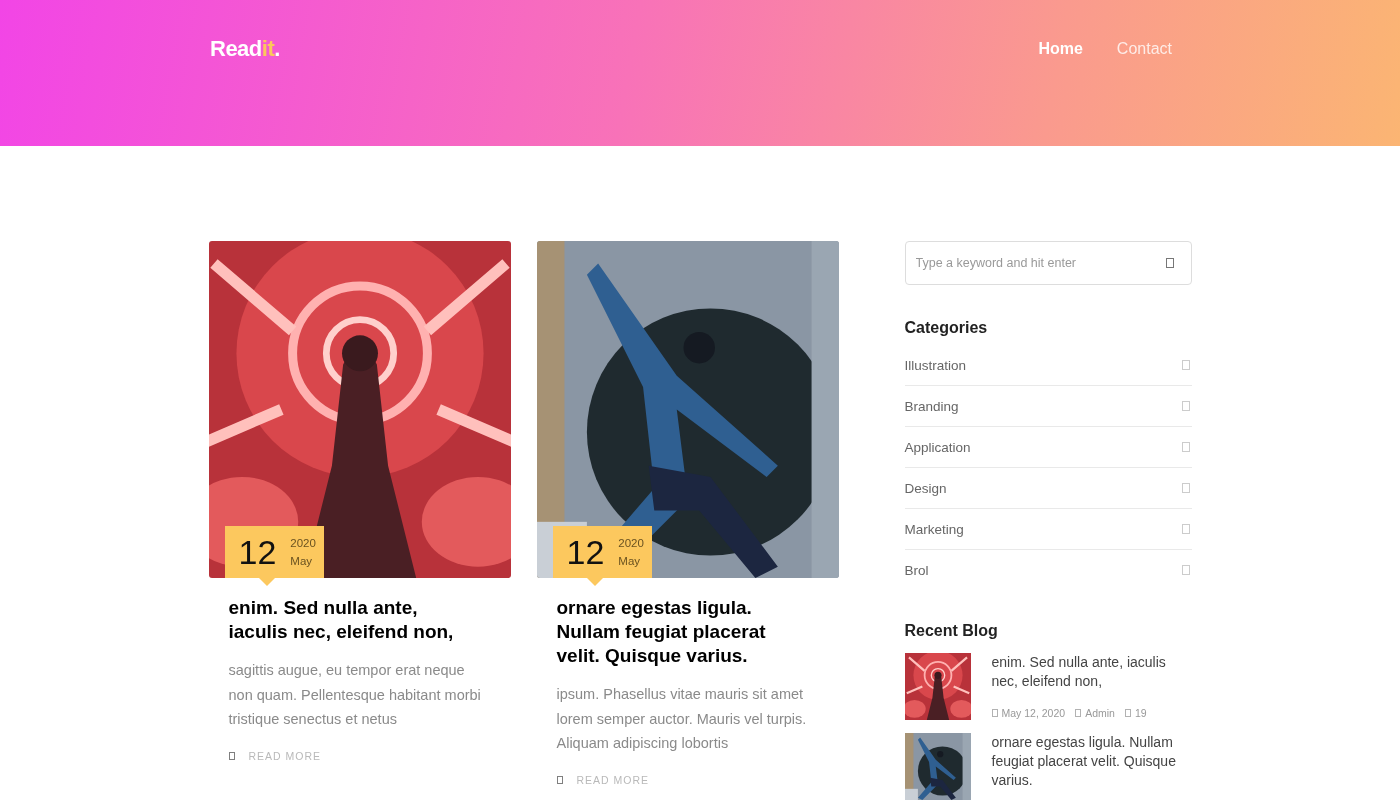  I want to click on category-item: Brol, so click(1048, 570).